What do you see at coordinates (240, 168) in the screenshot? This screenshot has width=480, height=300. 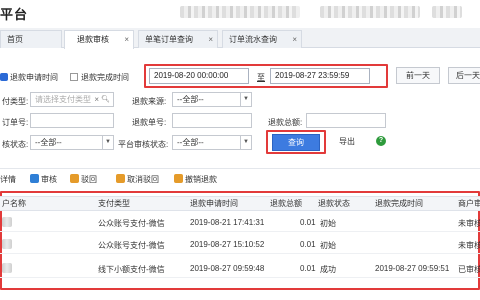 I see `divider` at bounding box center [240, 168].